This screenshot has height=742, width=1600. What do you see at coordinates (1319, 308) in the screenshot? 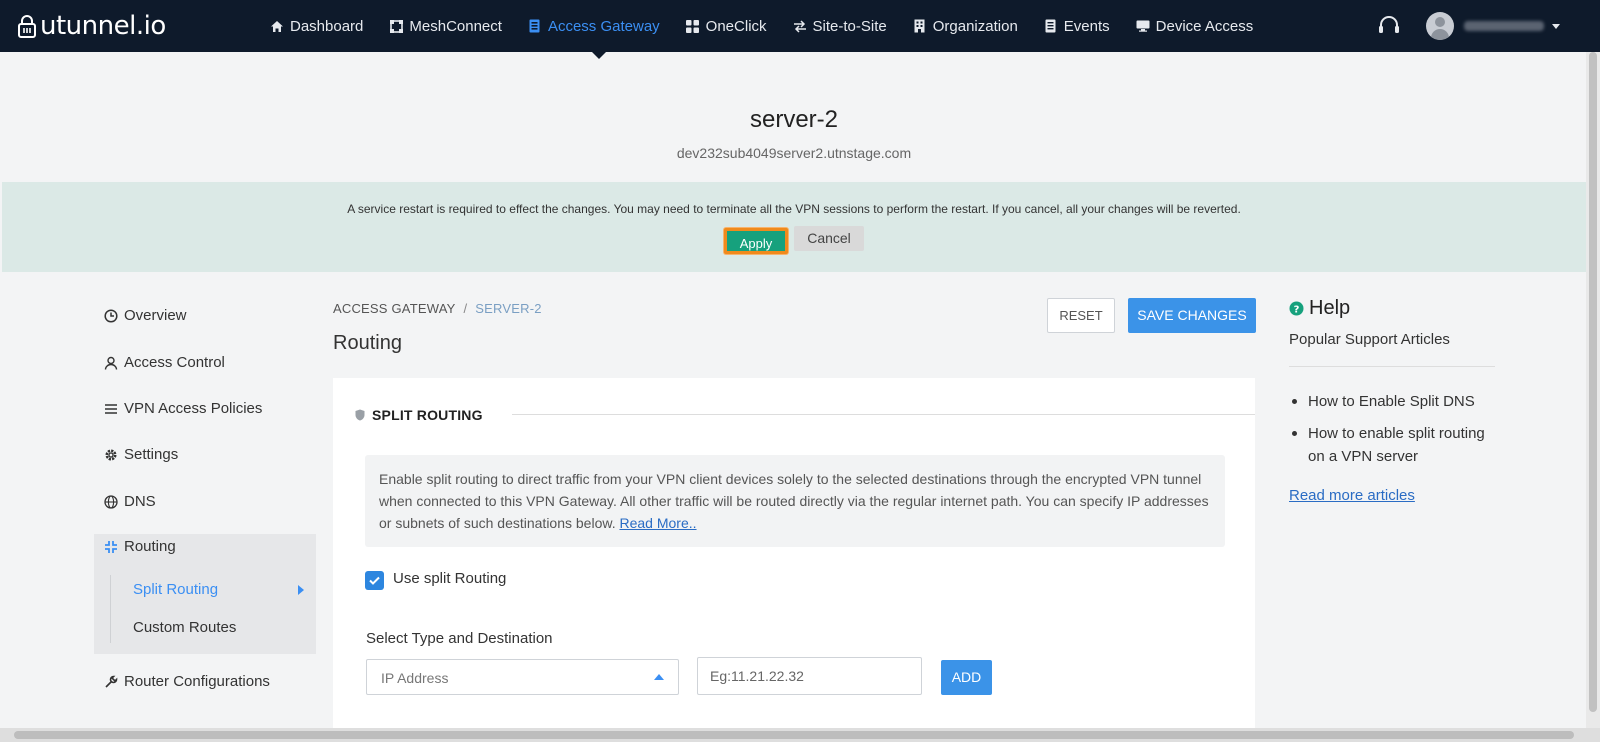
I see `help-heading: ? Help` at bounding box center [1319, 308].